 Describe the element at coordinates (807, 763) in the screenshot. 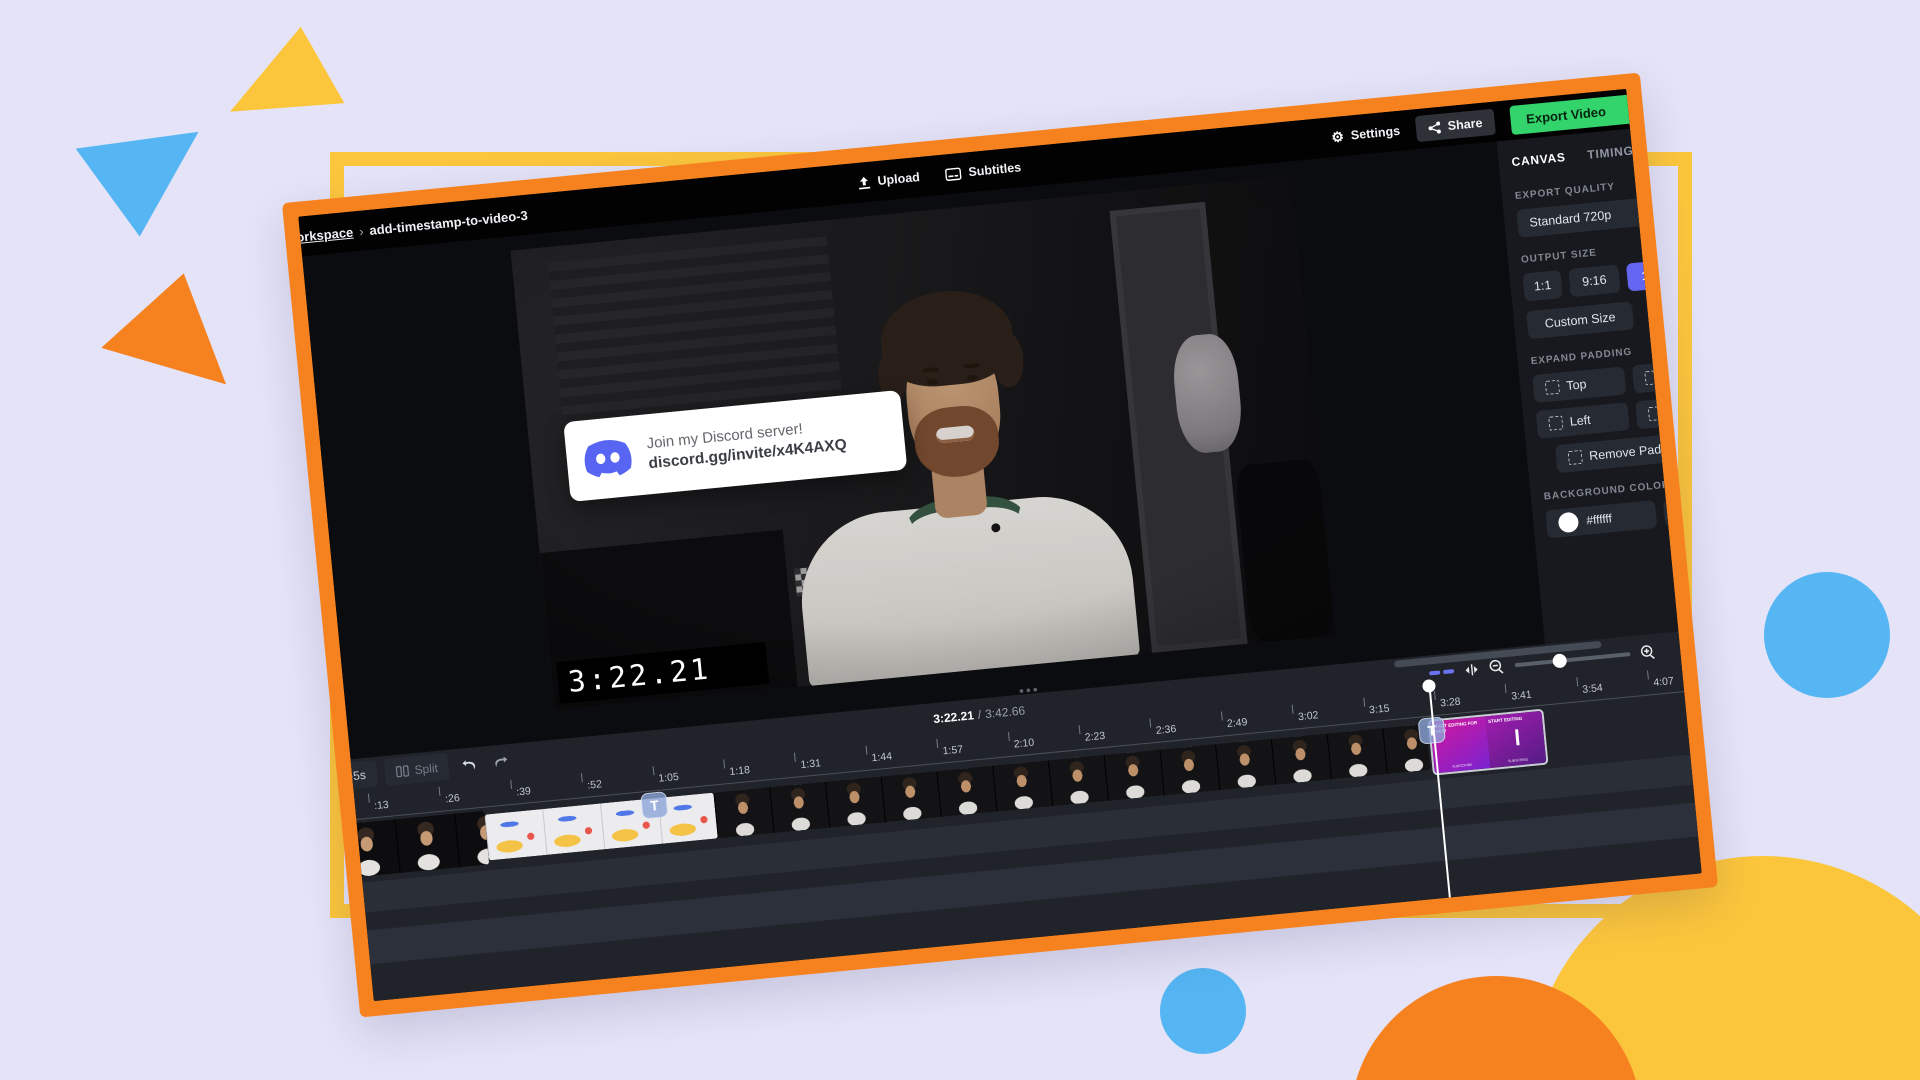

I see `ruler-tick: 1:31` at that location.